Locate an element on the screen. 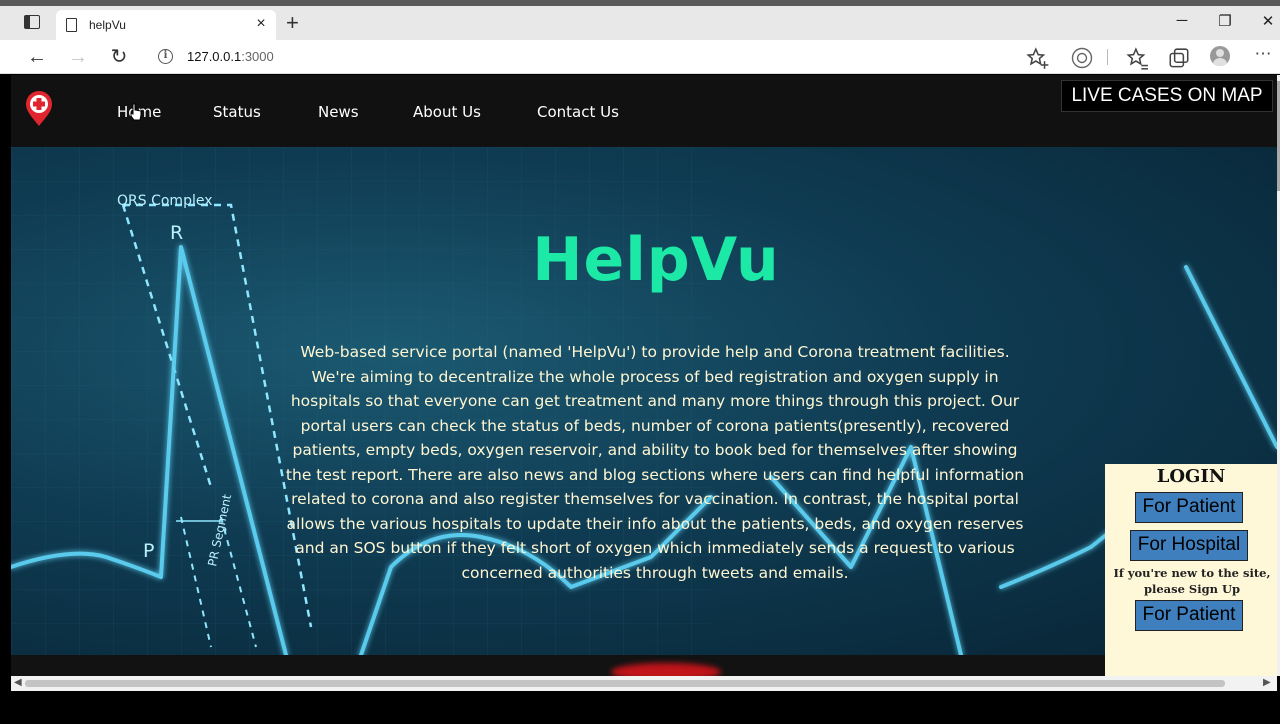 The image size is (1280, 724). back-icon: ← is located at coordinates (37, 57).